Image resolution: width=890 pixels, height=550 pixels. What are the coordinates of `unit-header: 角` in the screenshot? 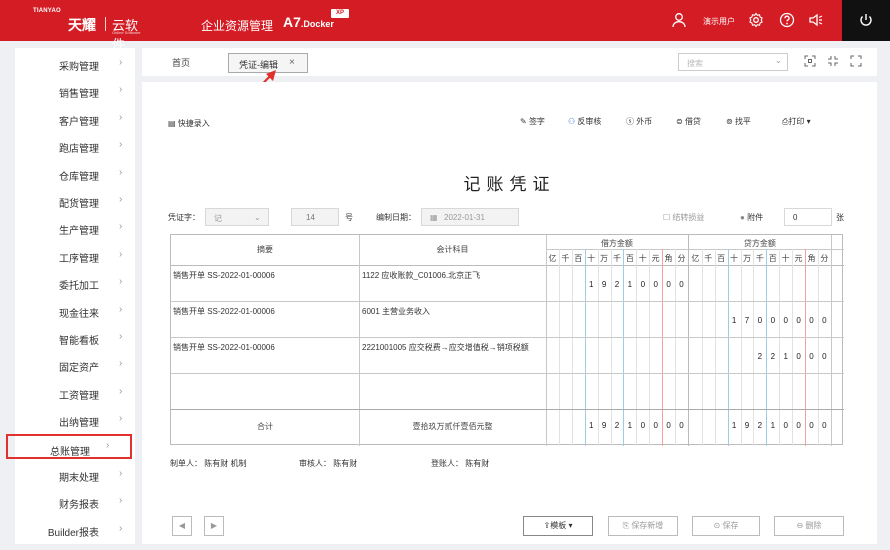 It's located at (668, 258).